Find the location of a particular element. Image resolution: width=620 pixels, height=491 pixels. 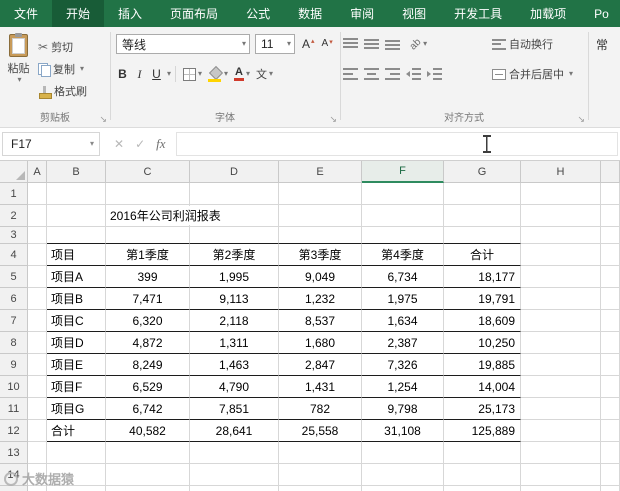

cell-E13 is located at coordinates (320, 453).